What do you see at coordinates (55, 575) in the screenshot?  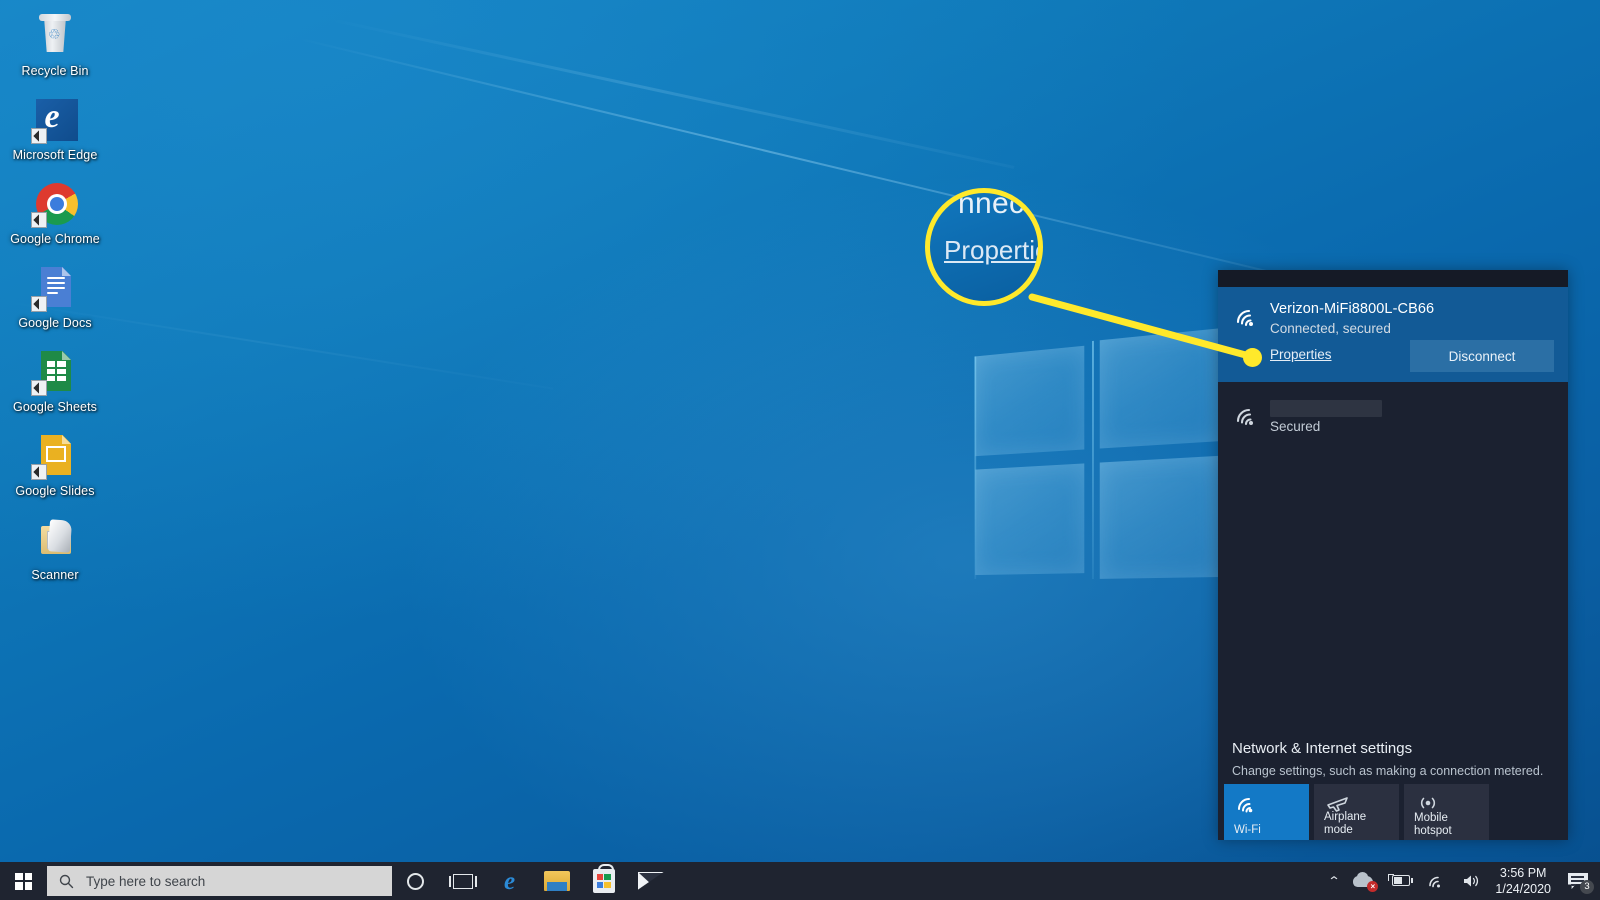 I see `desktop-icon-label: Scanner` at bounding box center [55, 575].